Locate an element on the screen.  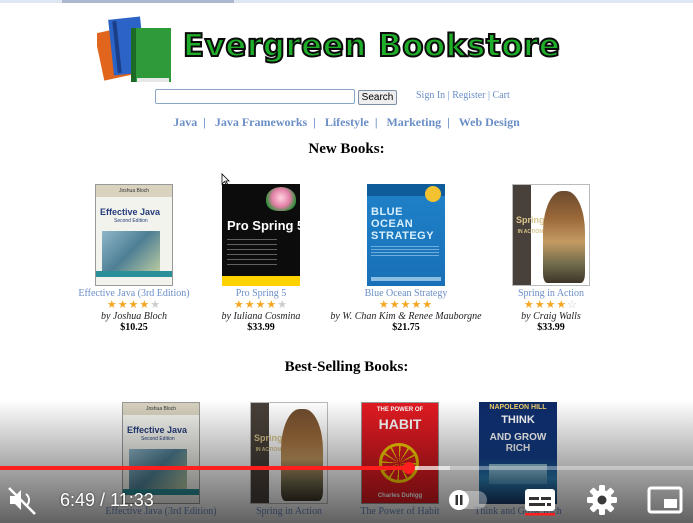
cart-link: Cart is located at coordinates (501, 95).